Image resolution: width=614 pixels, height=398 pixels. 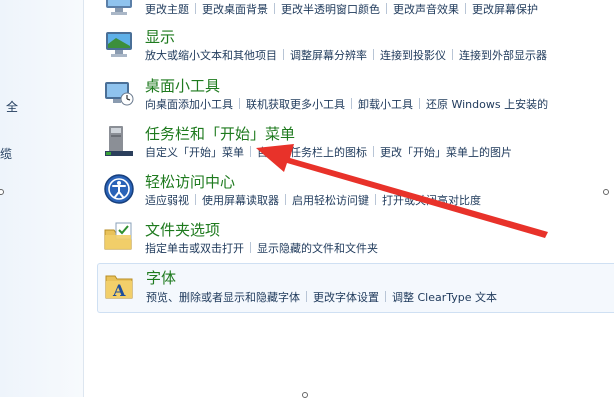 I want to click on svg-text: A, so click(x=119, y=290).